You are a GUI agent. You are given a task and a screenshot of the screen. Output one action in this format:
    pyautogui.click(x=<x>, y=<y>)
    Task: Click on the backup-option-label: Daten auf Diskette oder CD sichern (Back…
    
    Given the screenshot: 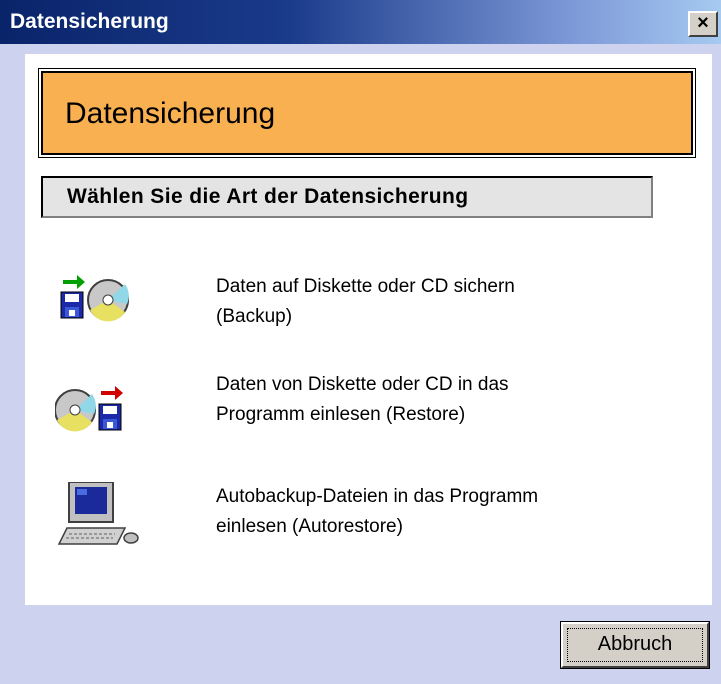 What is the action you would take?
    pyautogui.click(x=365, y=301)
    